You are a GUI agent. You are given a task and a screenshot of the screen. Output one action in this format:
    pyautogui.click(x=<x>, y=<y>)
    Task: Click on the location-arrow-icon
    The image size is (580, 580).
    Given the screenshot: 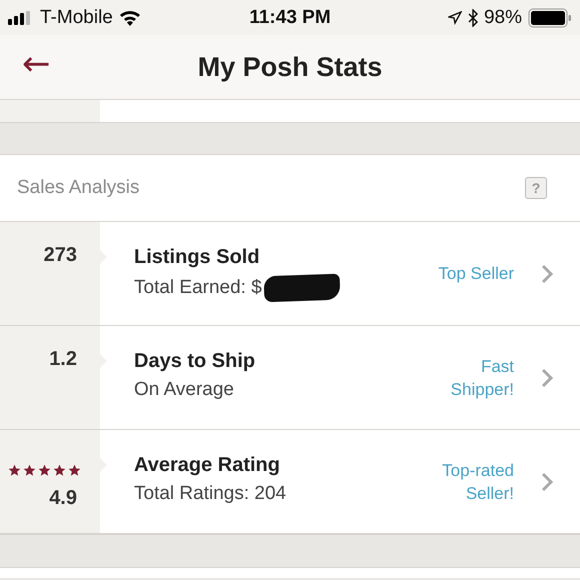 What is the action you would take?
    pyautogui.click(x=455, y=17)
    